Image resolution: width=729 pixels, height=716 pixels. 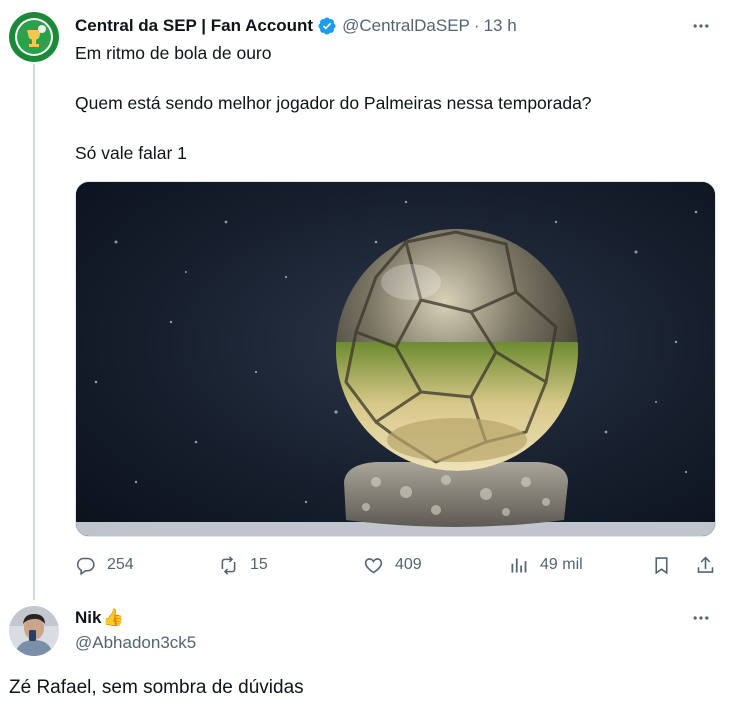 What do you see at coordinates (113, 617) in the screenshot?
I see `thumbs-up-emoji: 👍` at bounding box center [113, 617].